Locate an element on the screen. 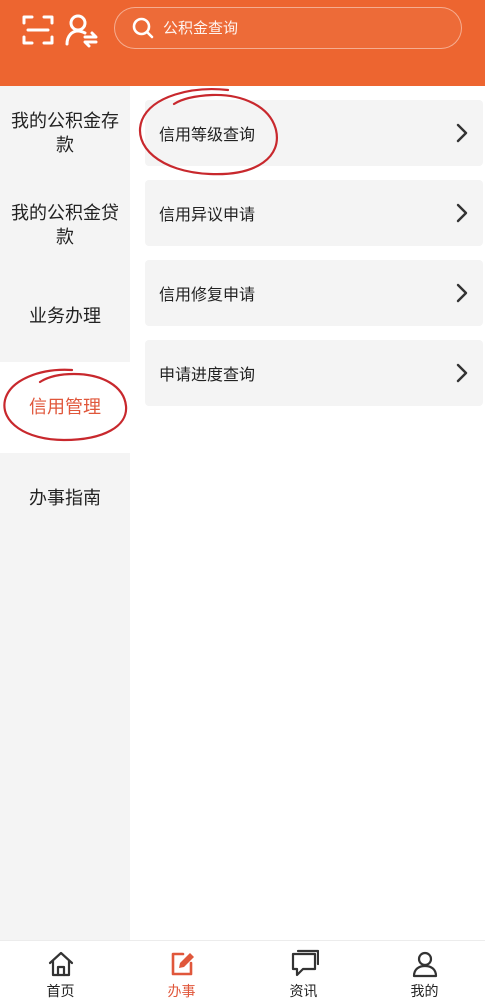 This screenshot has height=1005, width=485. sidebar-item-label: 信用管理 is located at coordinates (65, 407).